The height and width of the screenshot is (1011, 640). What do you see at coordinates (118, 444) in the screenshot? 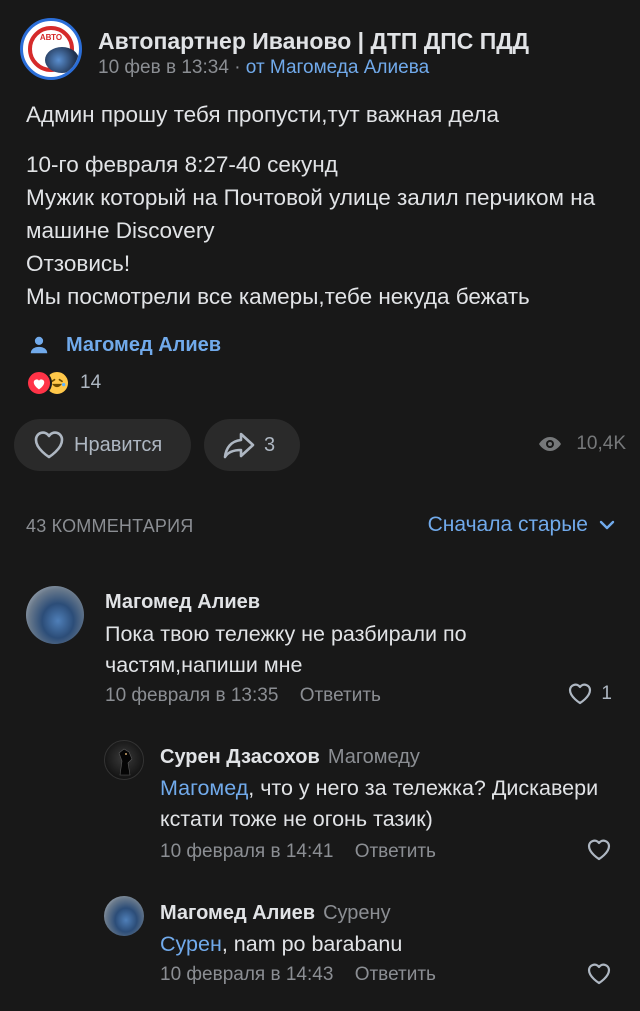
I see `like-label: Нравится` at bounding box center [118, 444].